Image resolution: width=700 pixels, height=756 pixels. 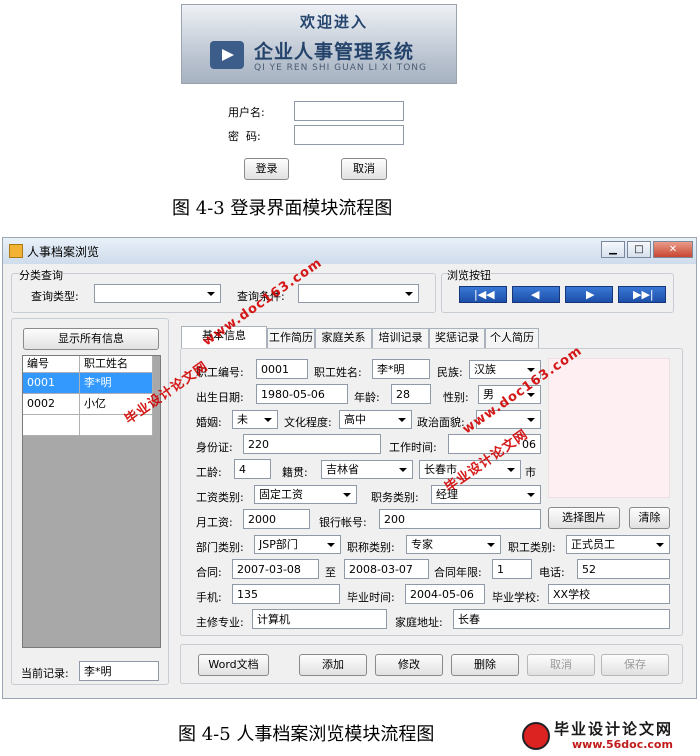 What do you see at coordinates (349, 111) in the screenshot?
I see `username-input` at bounding box center [349, 111].